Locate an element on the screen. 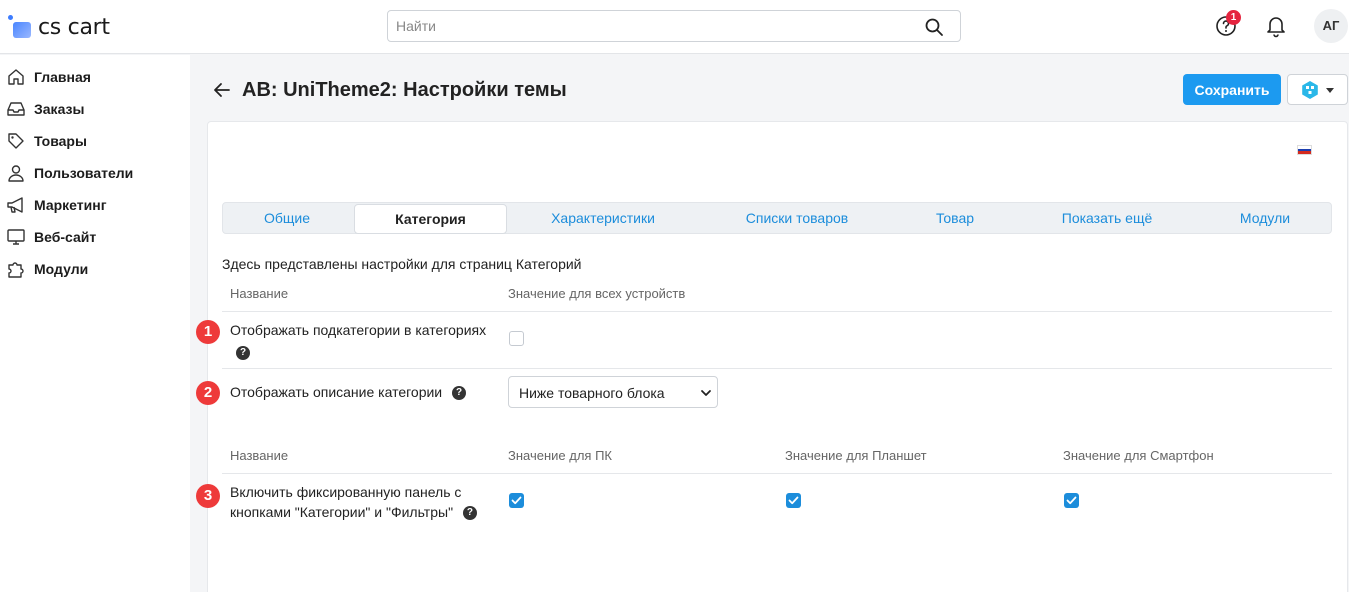 This screenshot has width=1349, height=592. fixed-panel-smartphone-checkbox is located at coordinates (1071, 500).